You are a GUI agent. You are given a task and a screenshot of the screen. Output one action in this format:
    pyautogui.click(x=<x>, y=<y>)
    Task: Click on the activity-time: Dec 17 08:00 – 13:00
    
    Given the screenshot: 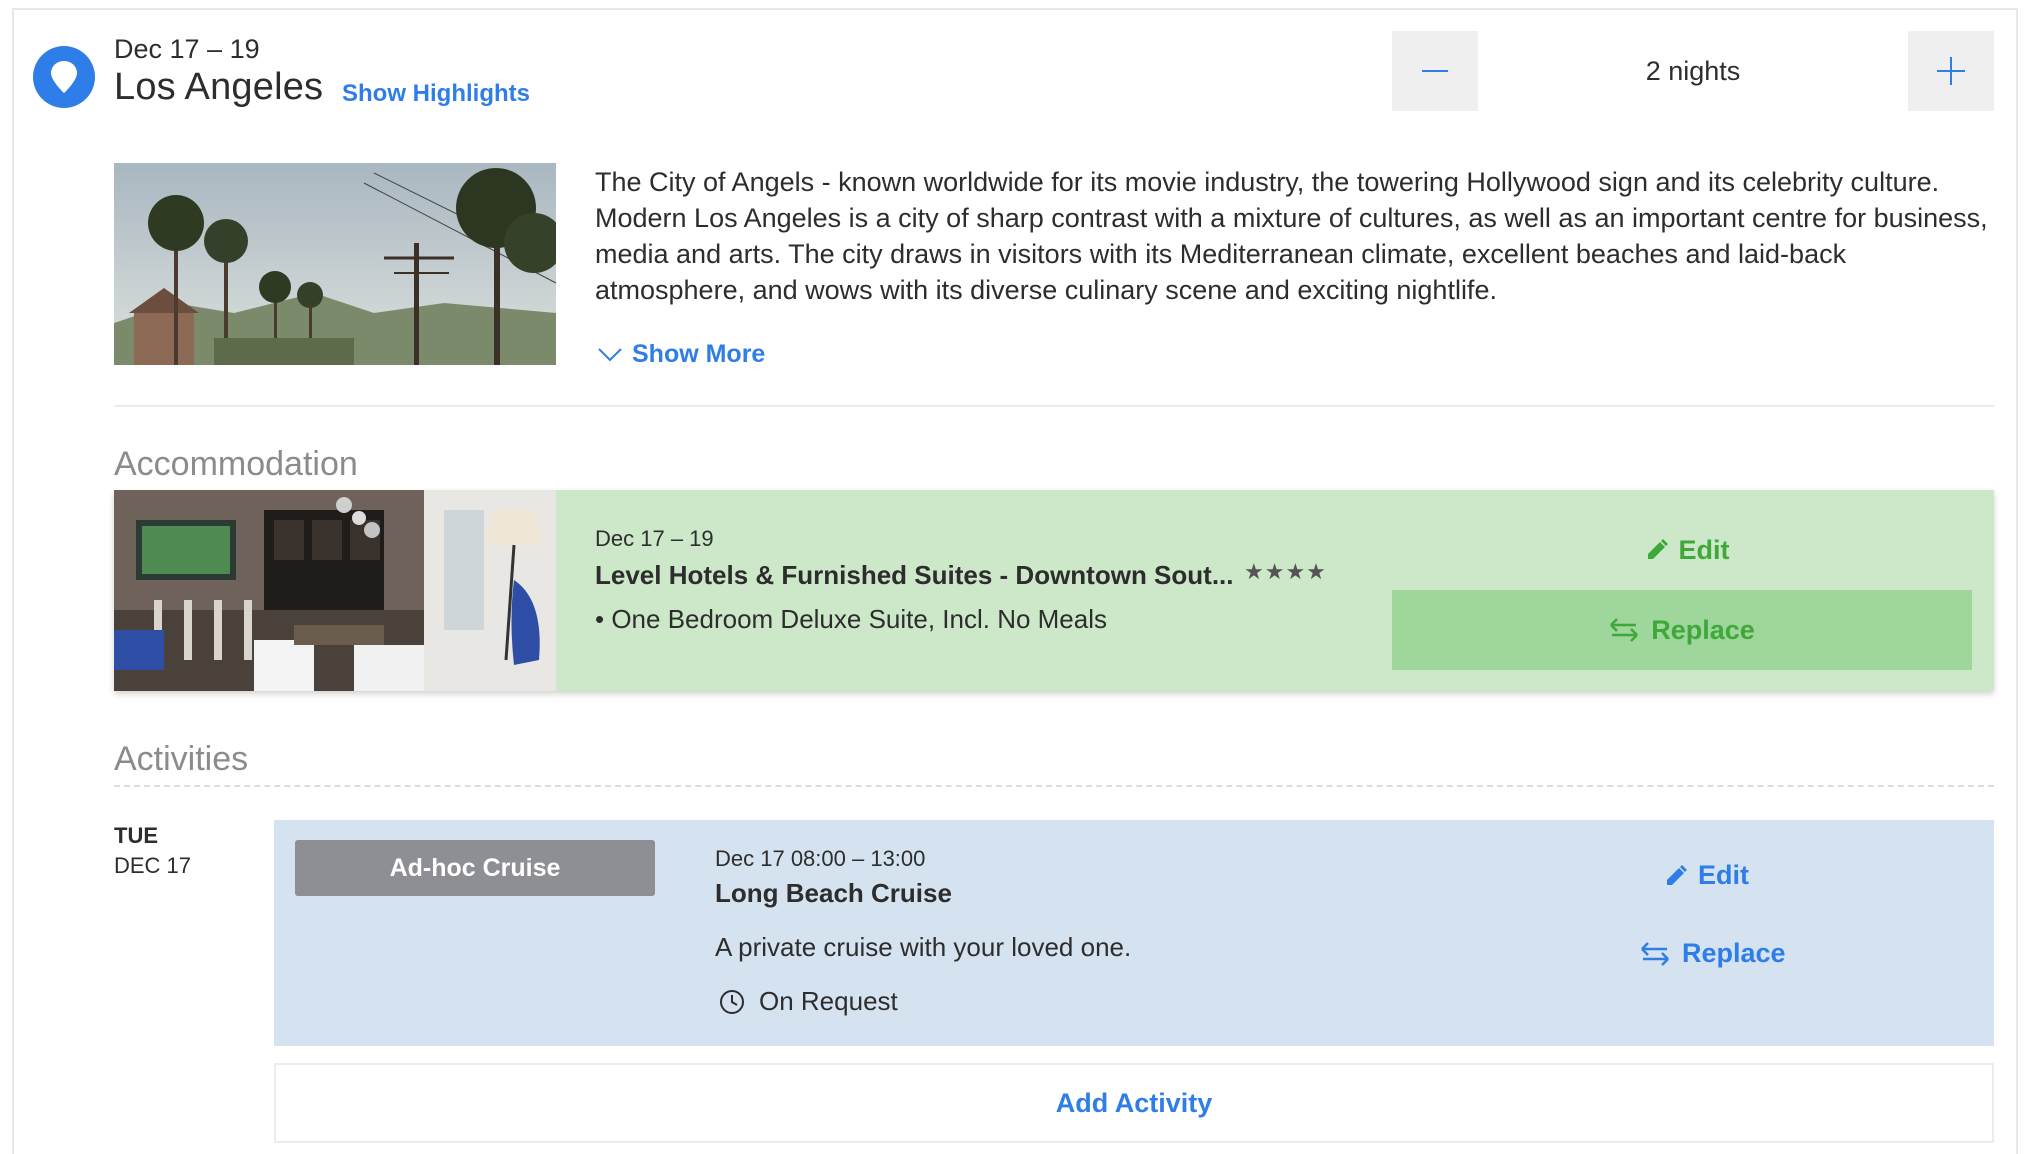 What is the action you would take?
    pyautogui.click(x=820, y=858)
    